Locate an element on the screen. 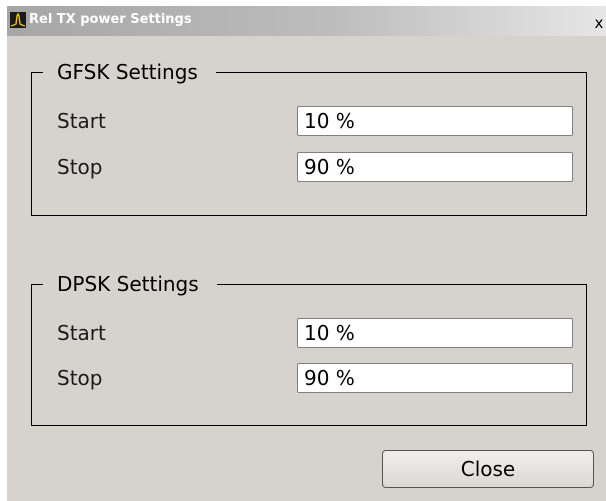 This screenshot has height=501, width=606. window-title: Rel TX power Settings is located at coordinates (110, 19).